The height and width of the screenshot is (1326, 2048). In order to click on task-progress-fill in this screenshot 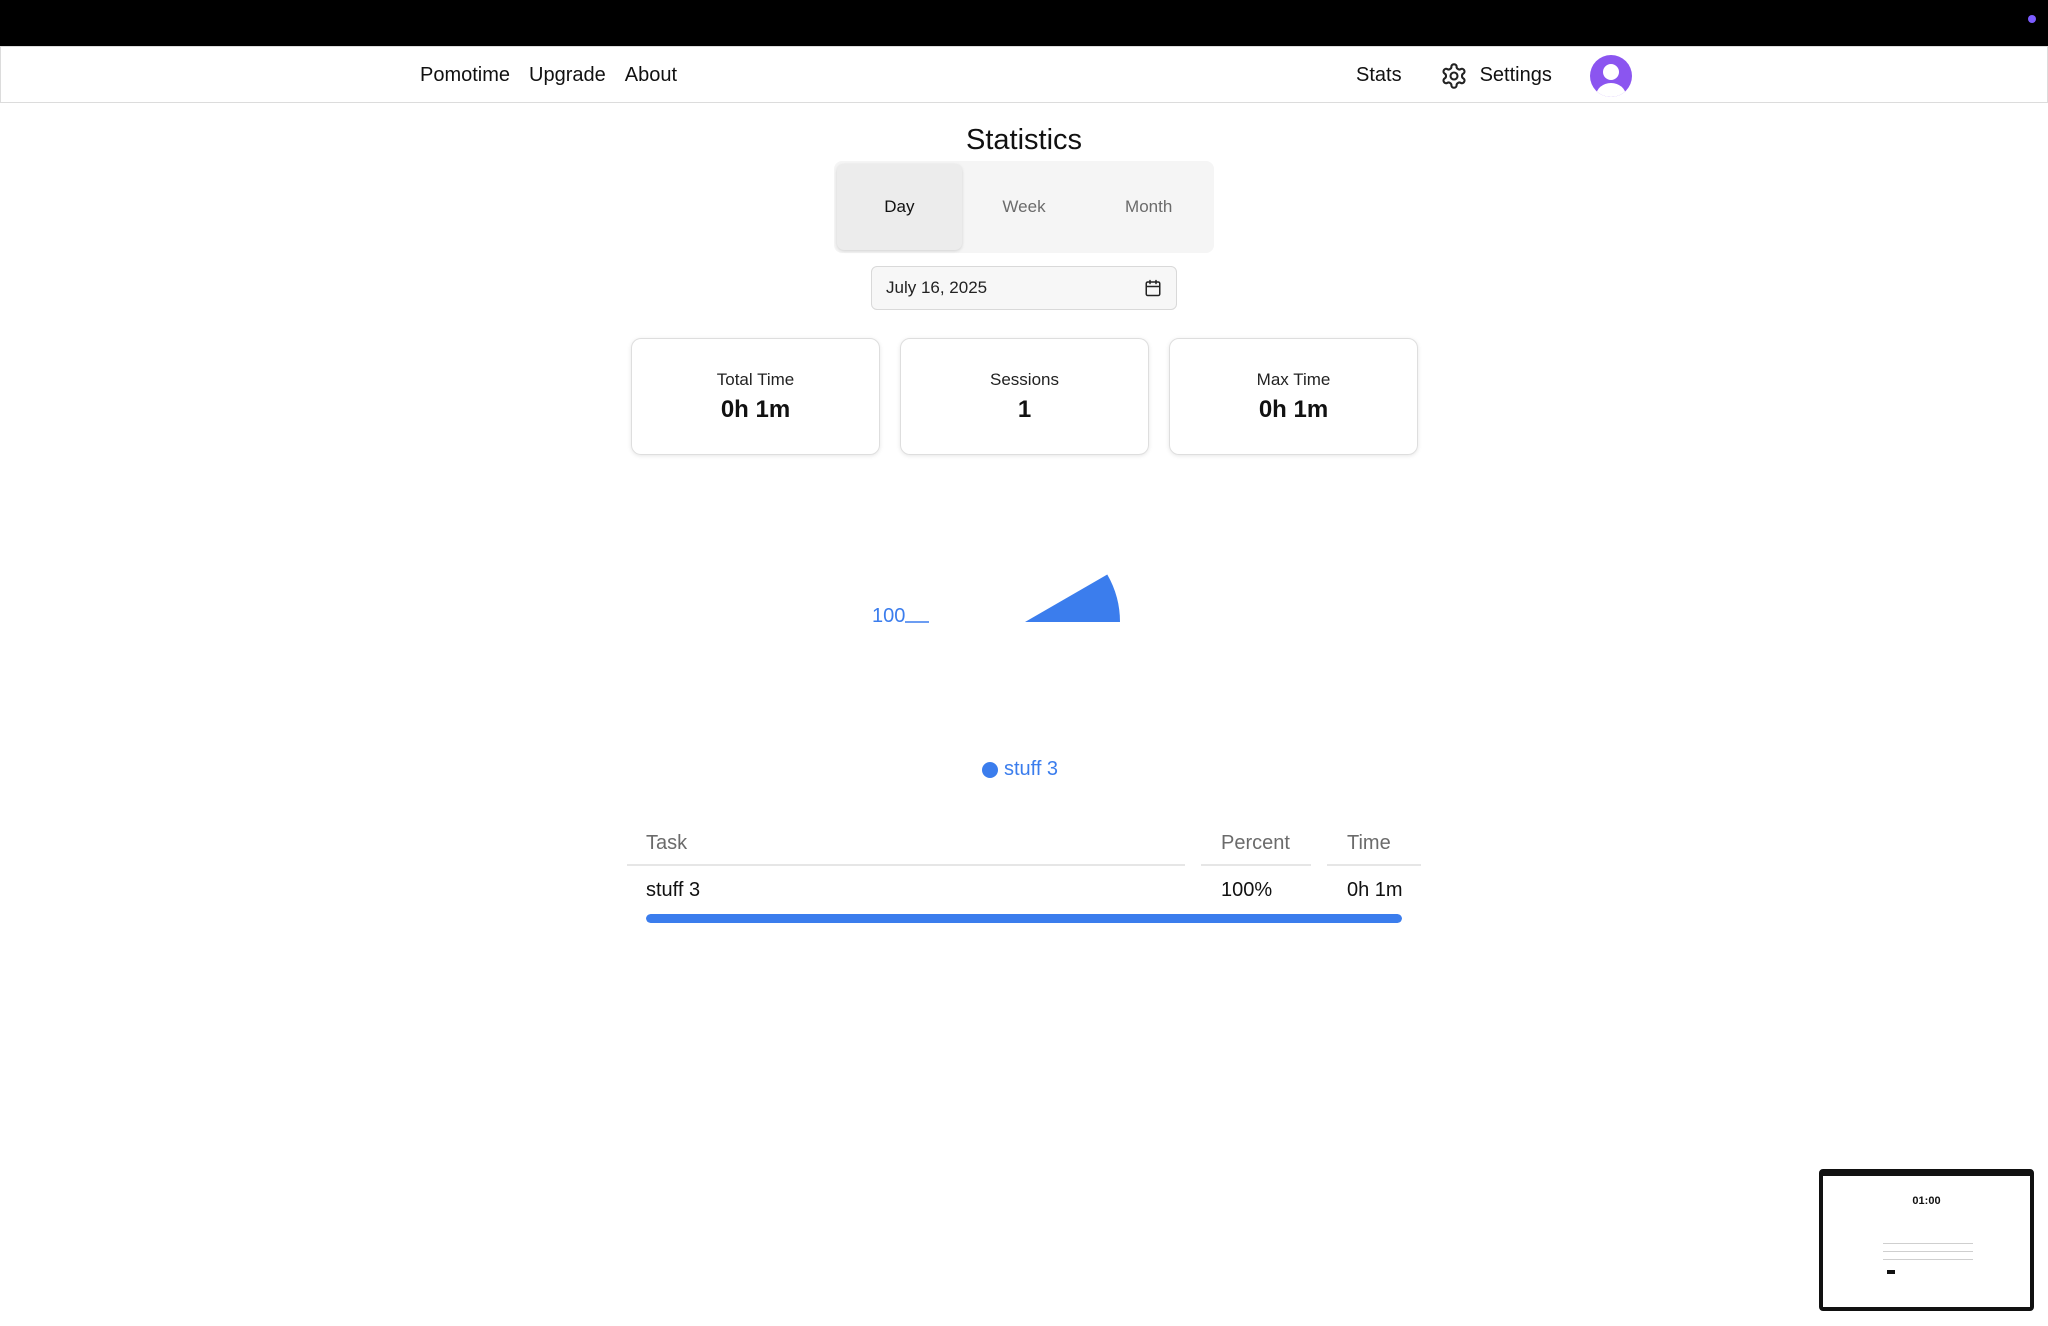, I will do `click(1024, 918)`.